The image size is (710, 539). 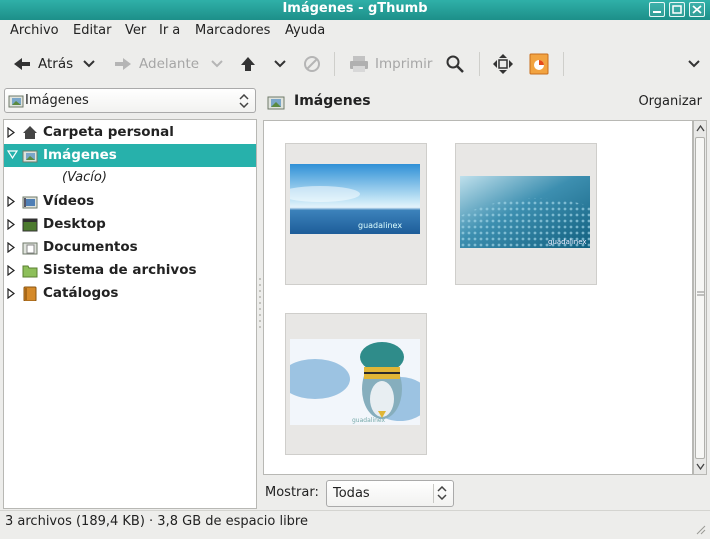 What do you see at coordinates (356, 384) in the screenshot?
I see `thumbnail-item-3: guadalinex` at bounding box center [356, 384].